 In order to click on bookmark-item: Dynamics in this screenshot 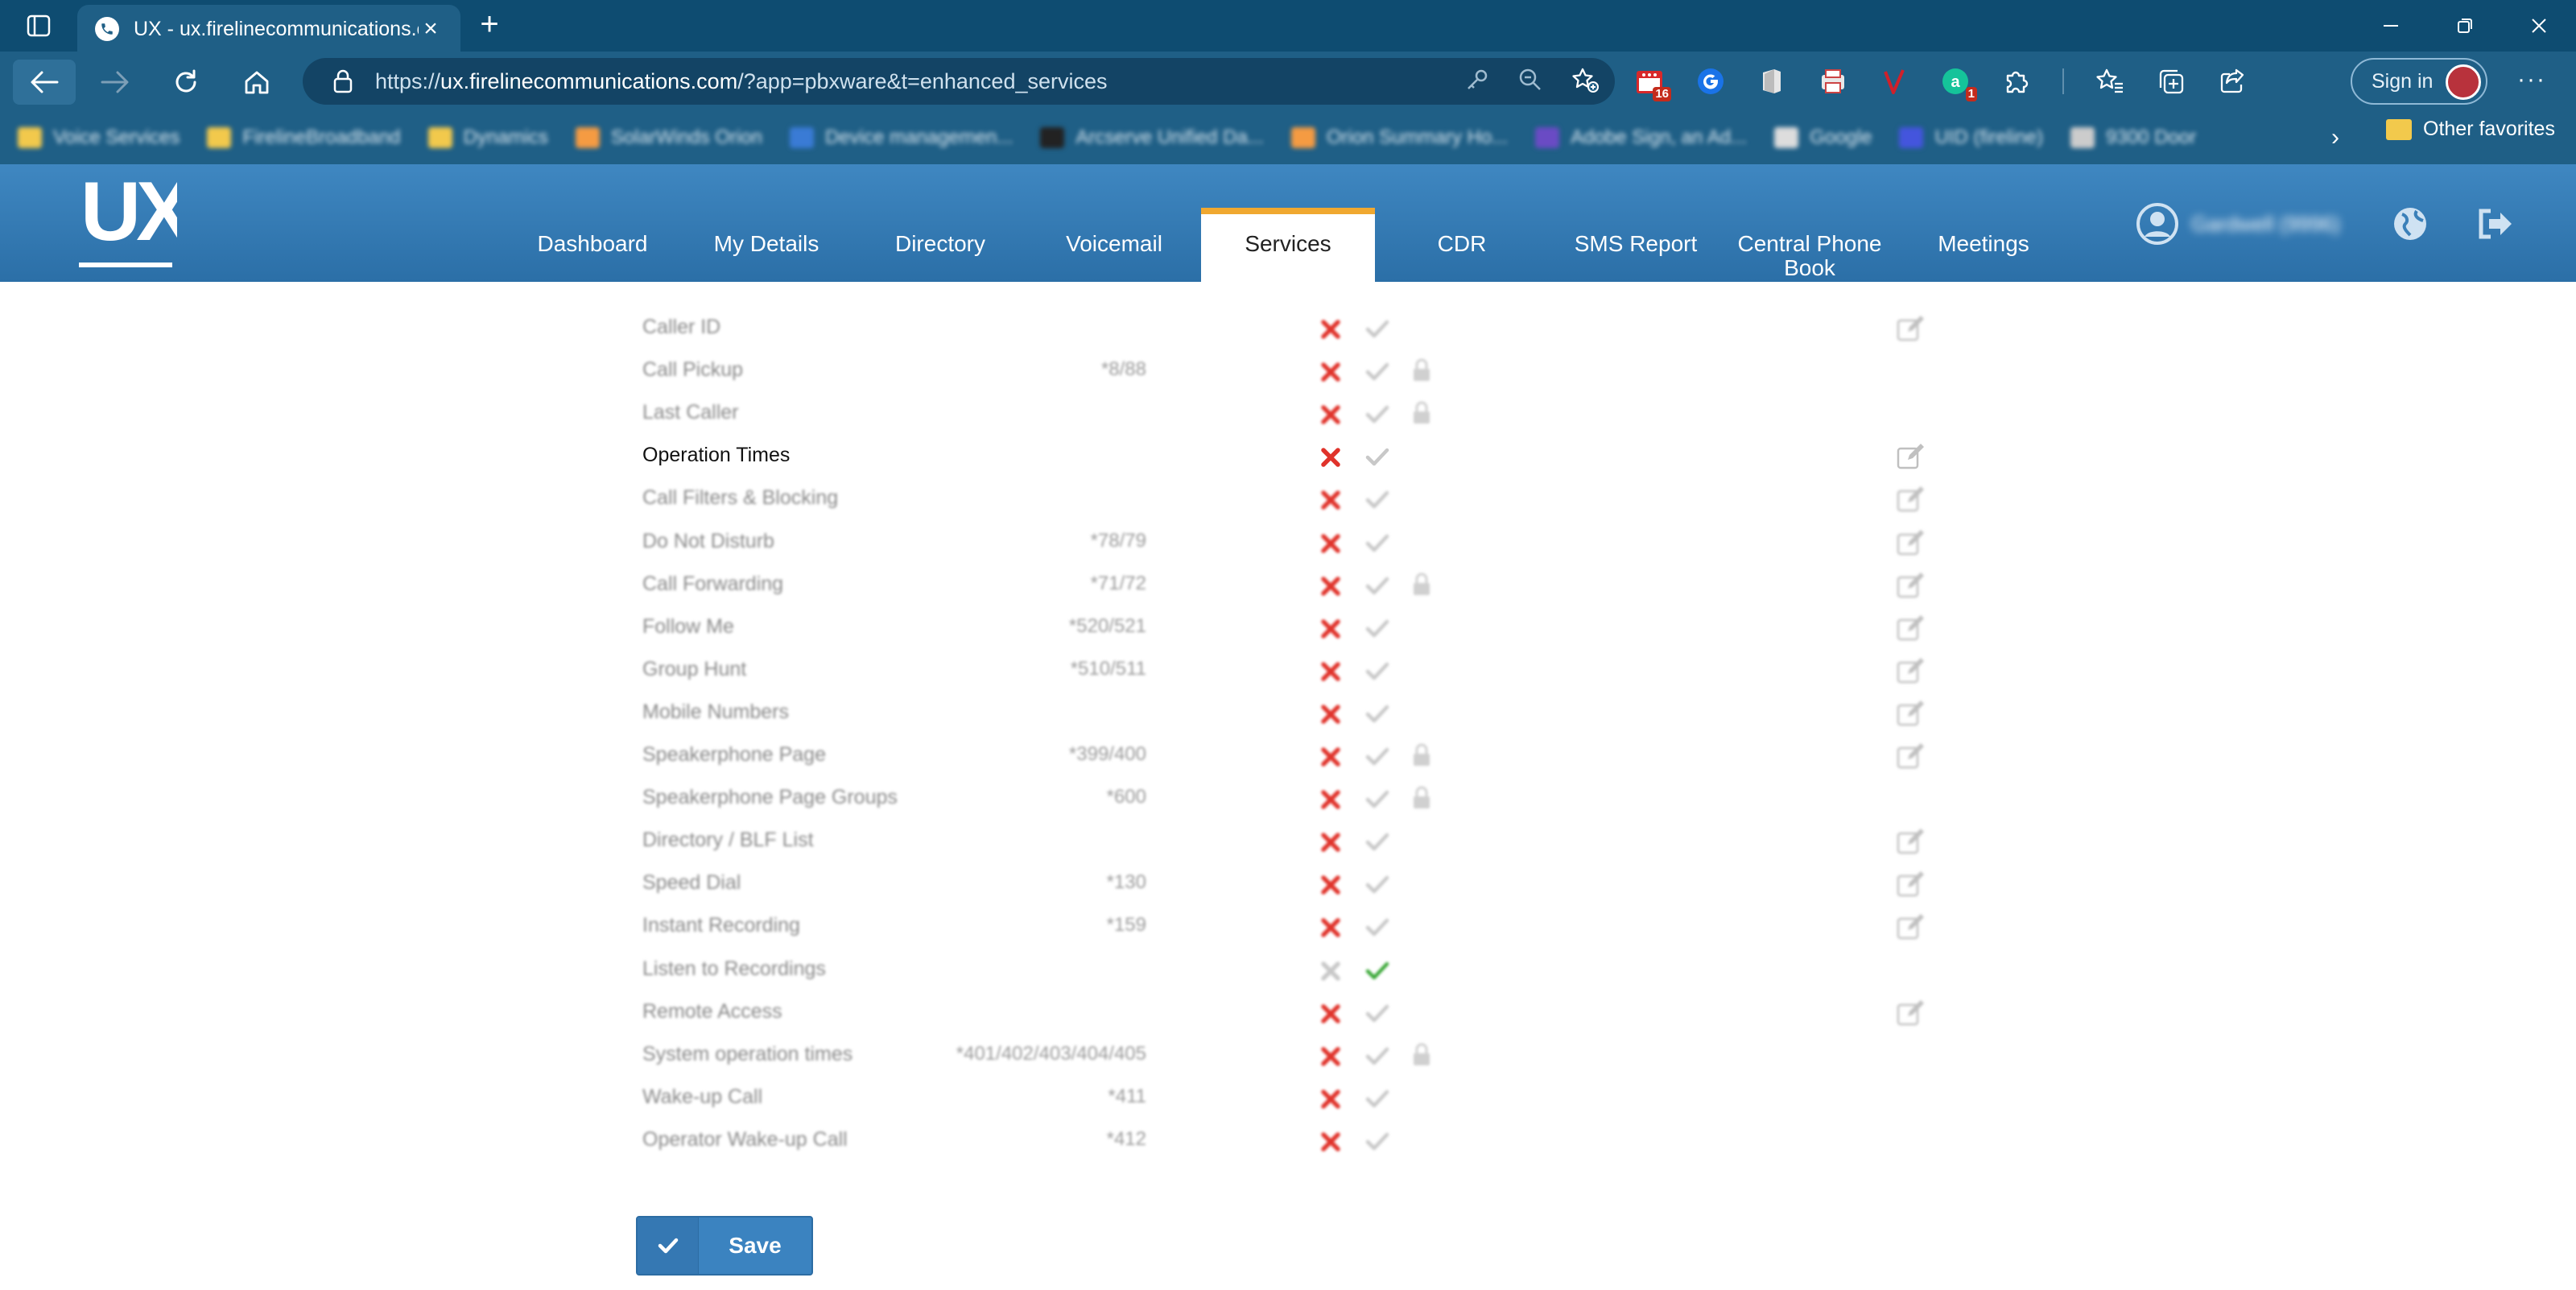, I will do `click(487, 137)`.